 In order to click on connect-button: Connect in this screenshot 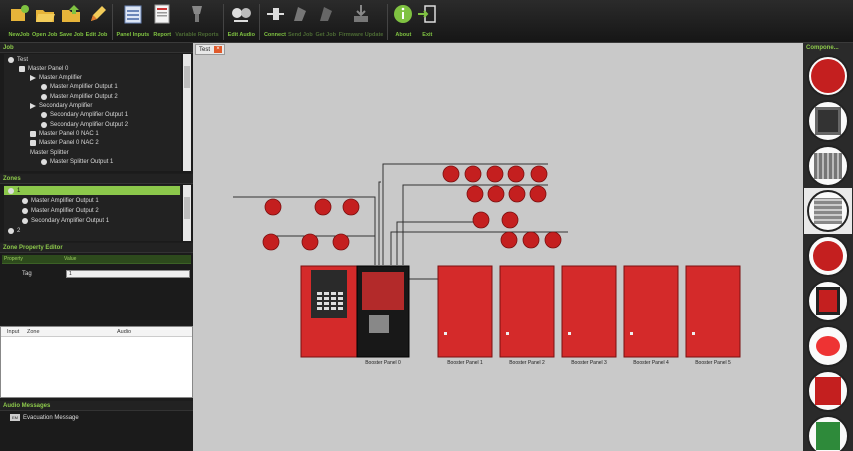, I will do `click(275, 21)`.